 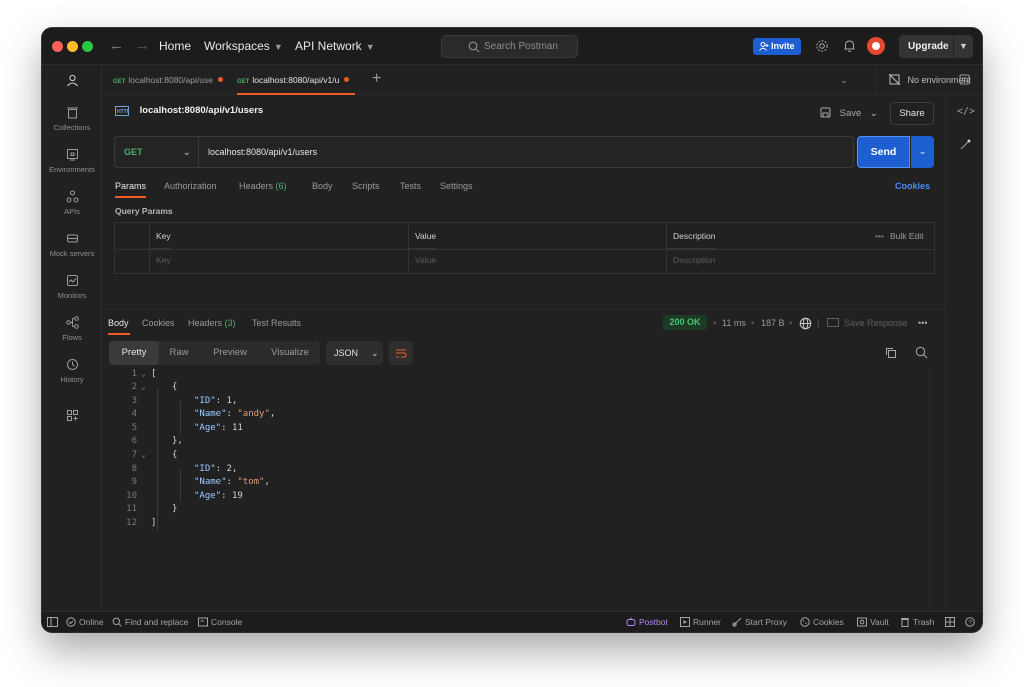 What do you see at coordinates (142, 45) in the screenshot?
I see `forward-arrow-icon: →` at bounding box center [142, 45].